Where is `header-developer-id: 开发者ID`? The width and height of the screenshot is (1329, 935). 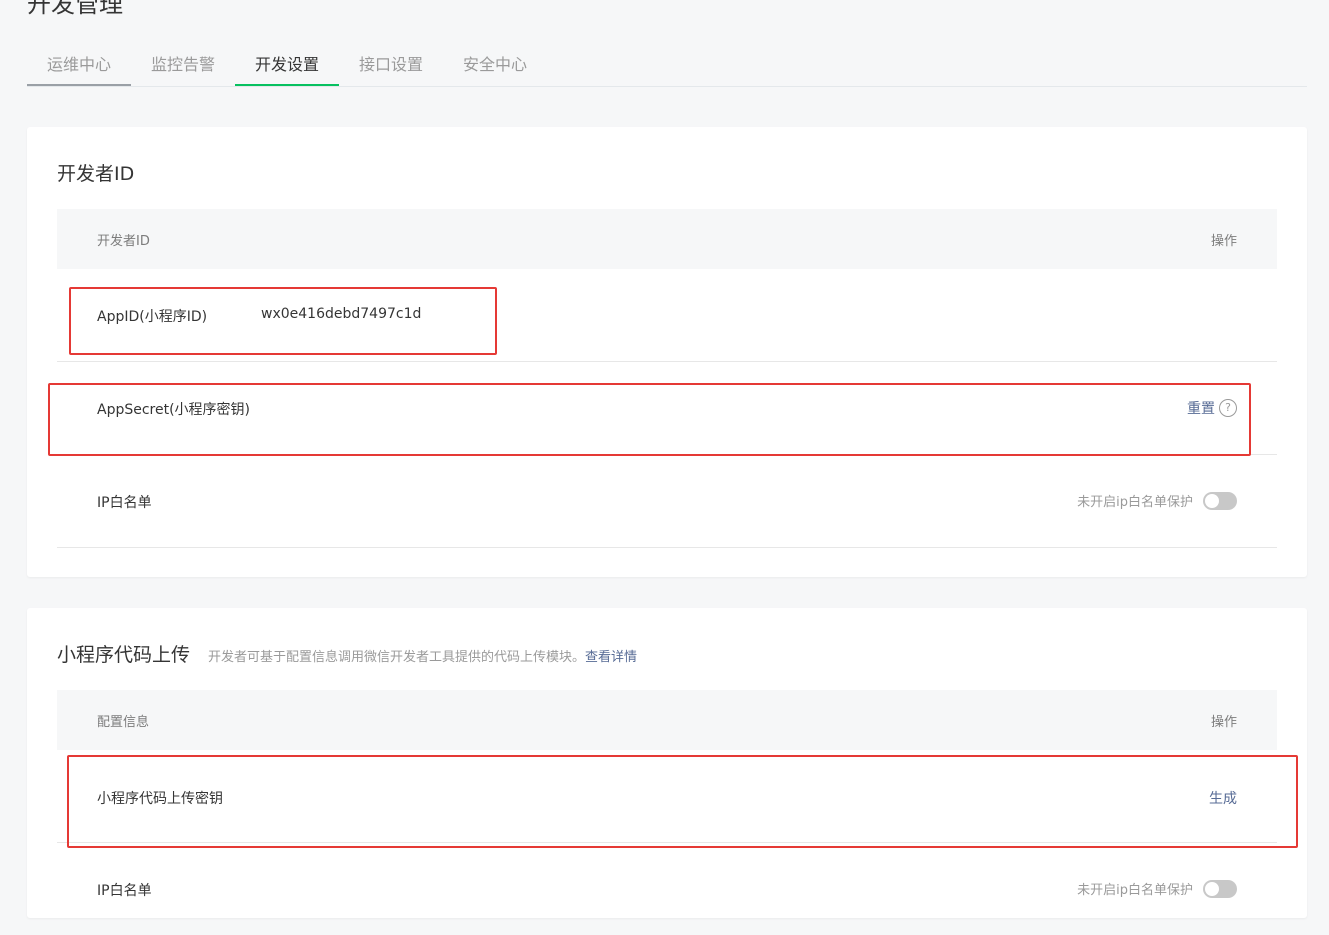 header-developer-id: 开发者ID is located at coordinates (123, 241).